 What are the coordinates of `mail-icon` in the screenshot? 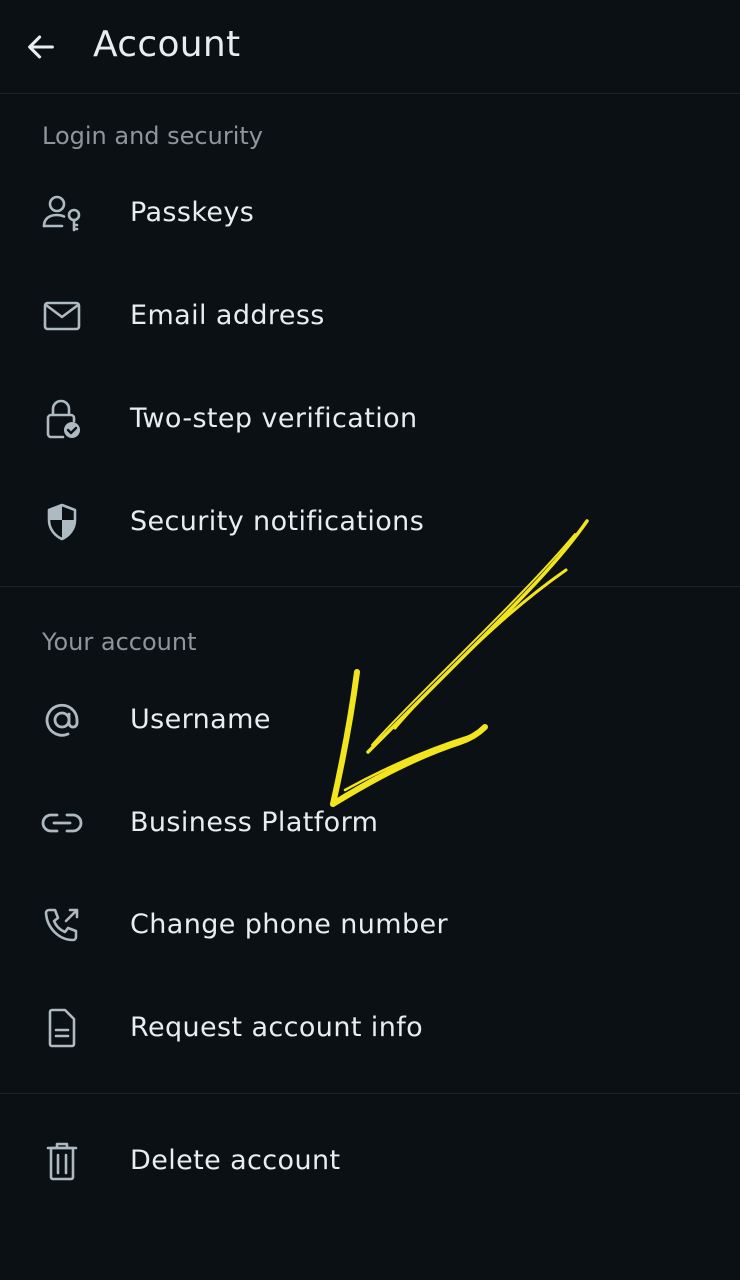 It's located at (62, 316).